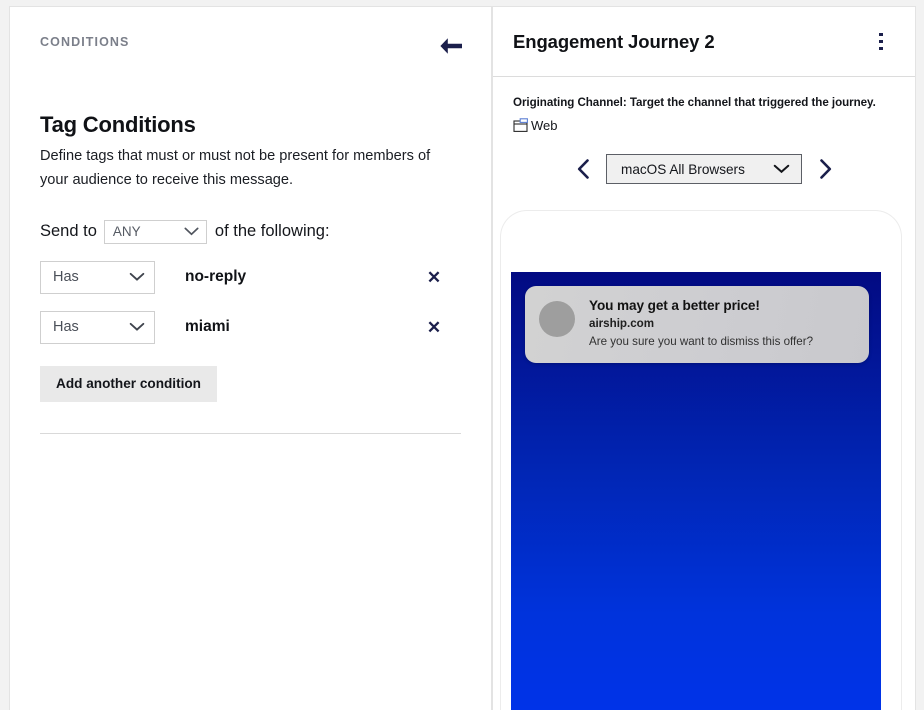 The height and width of the screenshot is (710, 924). I want to click on device-select: macOS All Browsers, so click(704, 169).